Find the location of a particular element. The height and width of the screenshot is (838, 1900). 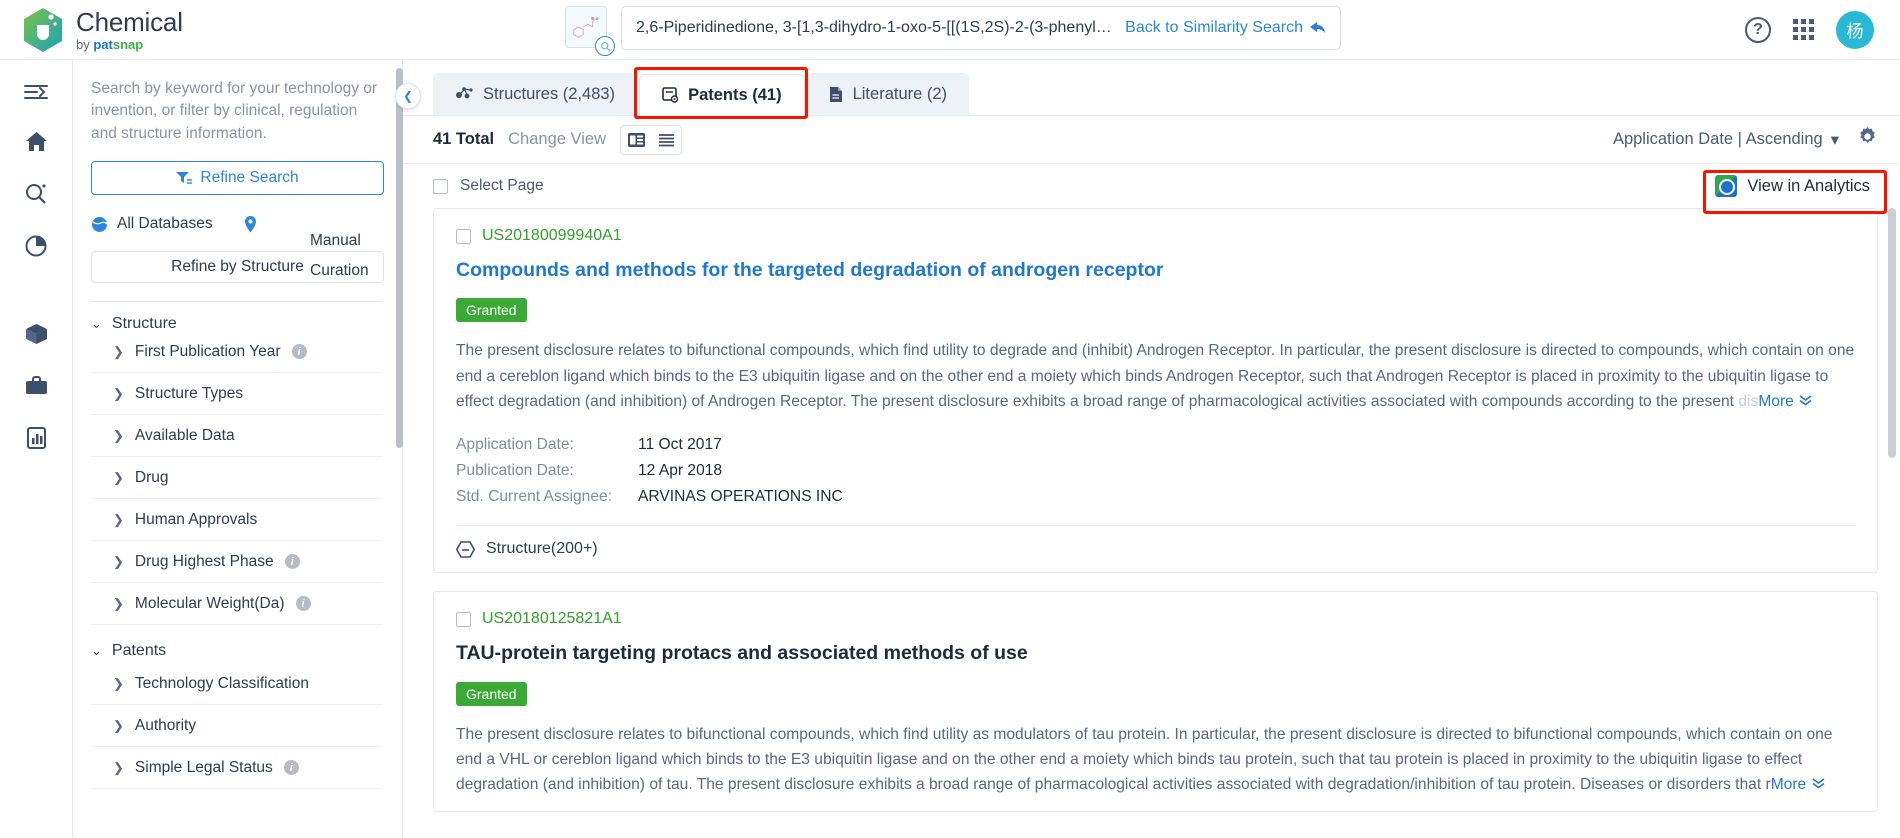

hexagon-structure-icon is located at coordinates (465, 549).